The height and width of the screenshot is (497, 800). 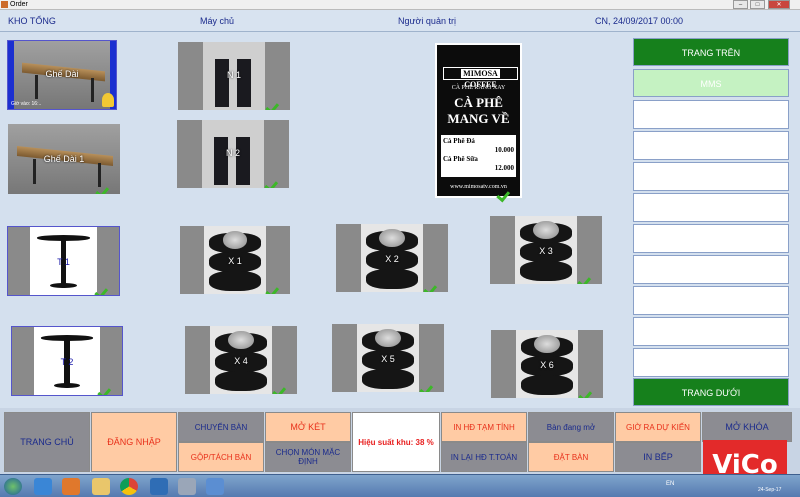 I want to click on table-tile: T 1, so click(x=63, y=261).